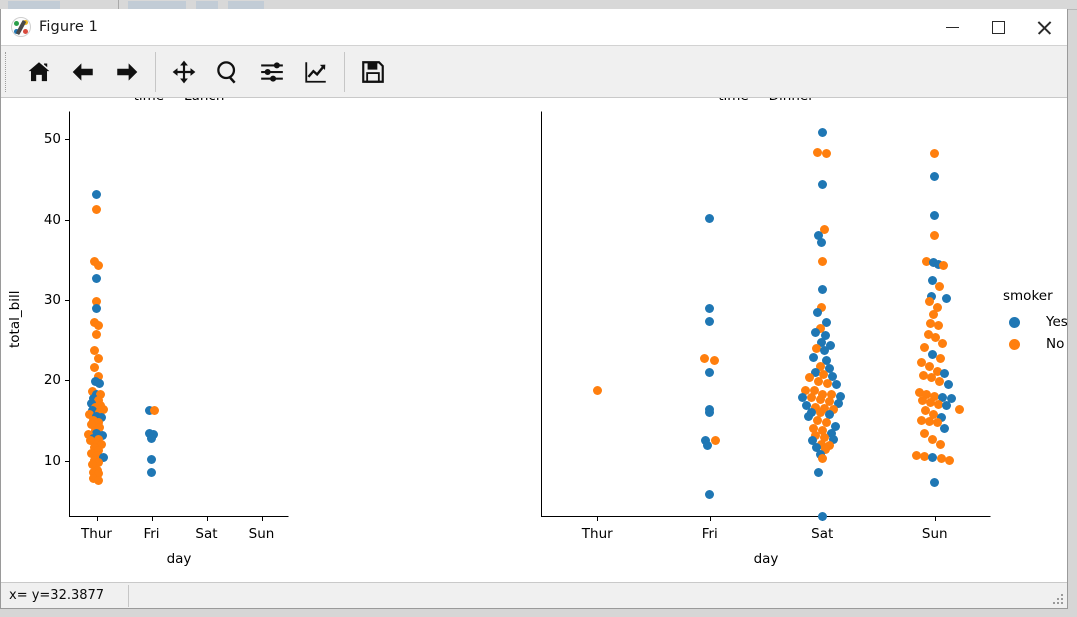  I want to click on pan-button, so click(184, 72).